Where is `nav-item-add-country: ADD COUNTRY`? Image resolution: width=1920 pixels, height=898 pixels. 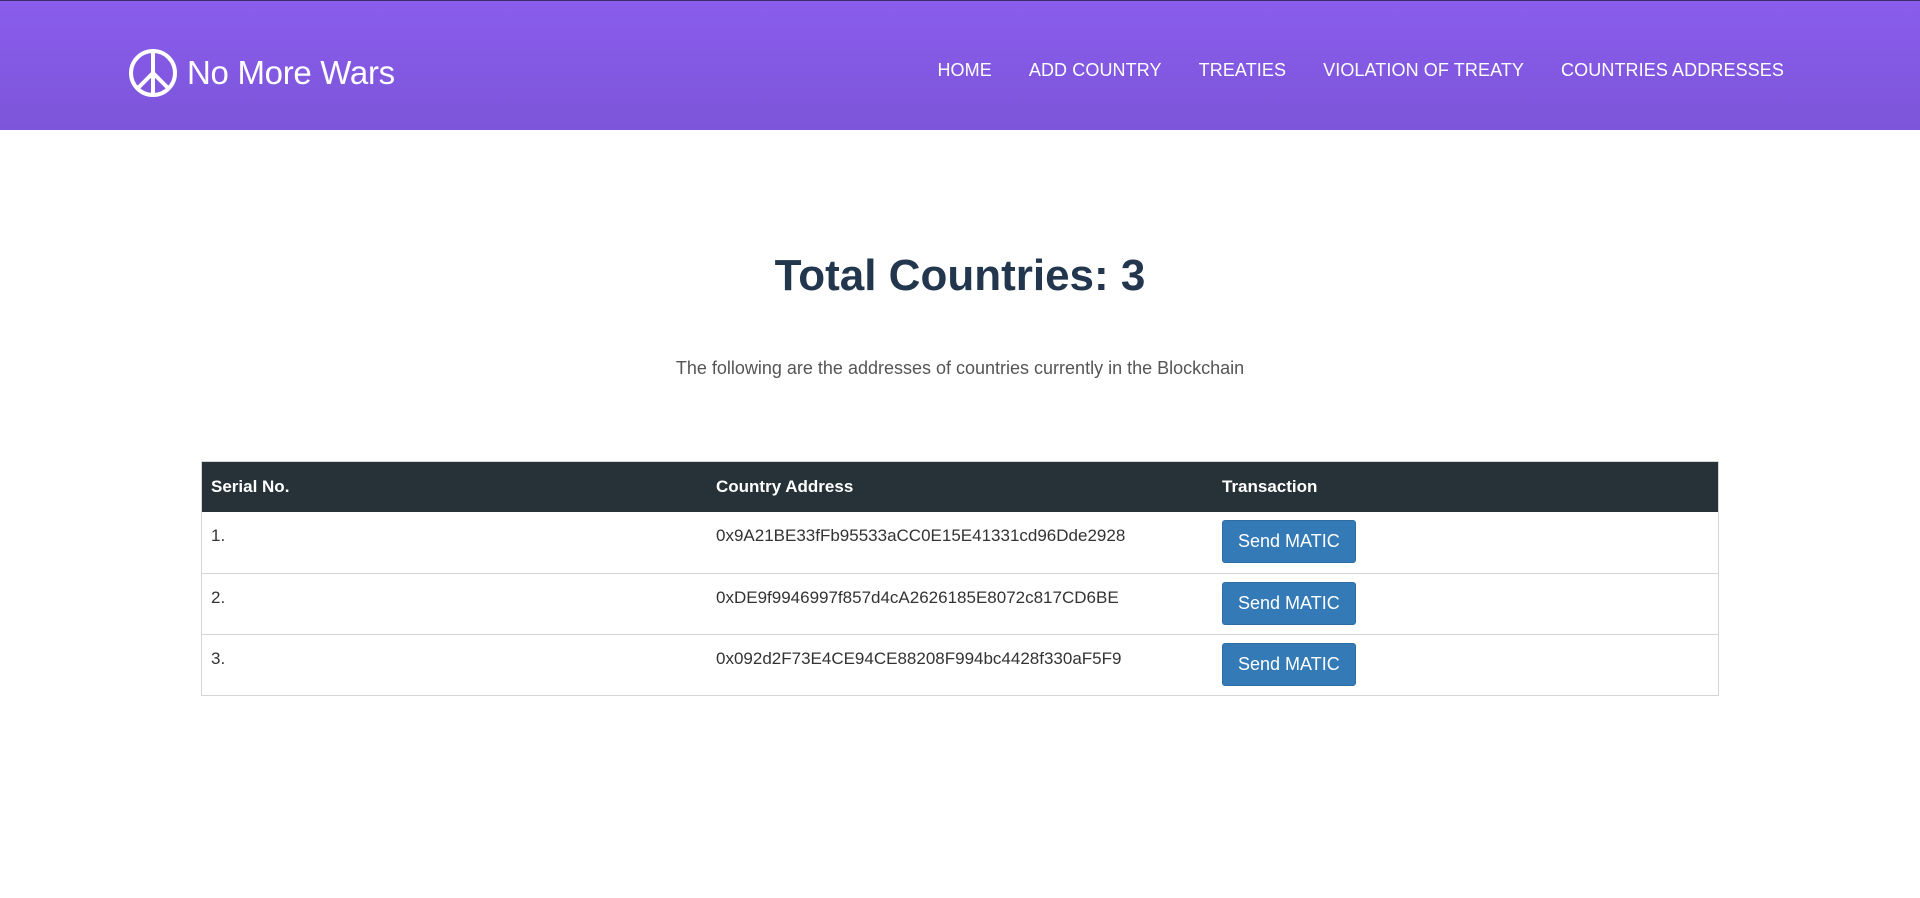
nav-item-add-country: ADD COUNTRY is located at coordinates (1095, 70).